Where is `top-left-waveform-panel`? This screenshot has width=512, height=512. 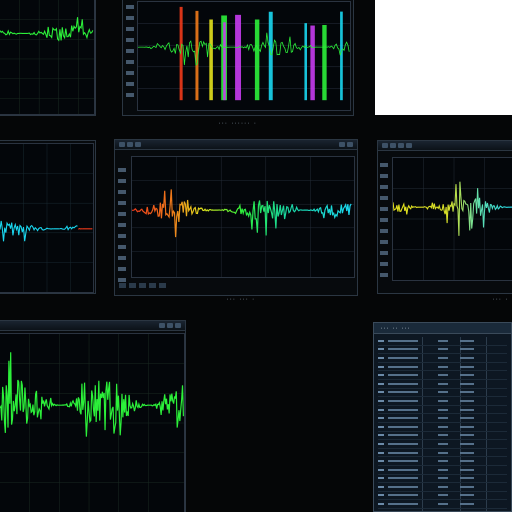 top-left-waveform-panel is located at coordinates (48, 58).